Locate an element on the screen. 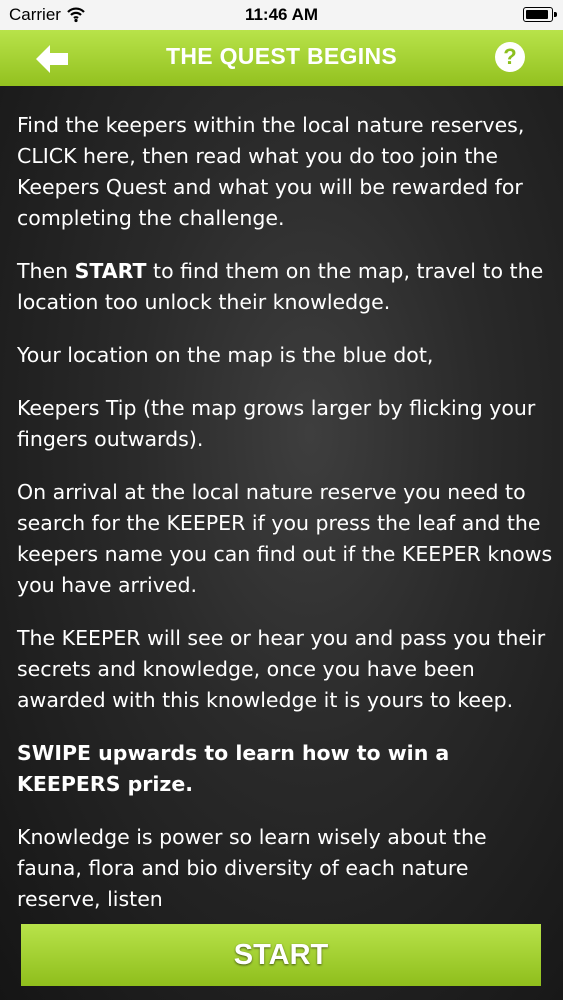 The image size is (563, 1000). nav-bar: THE QUEST BEGINS ? is located at coordinates (281, 58).